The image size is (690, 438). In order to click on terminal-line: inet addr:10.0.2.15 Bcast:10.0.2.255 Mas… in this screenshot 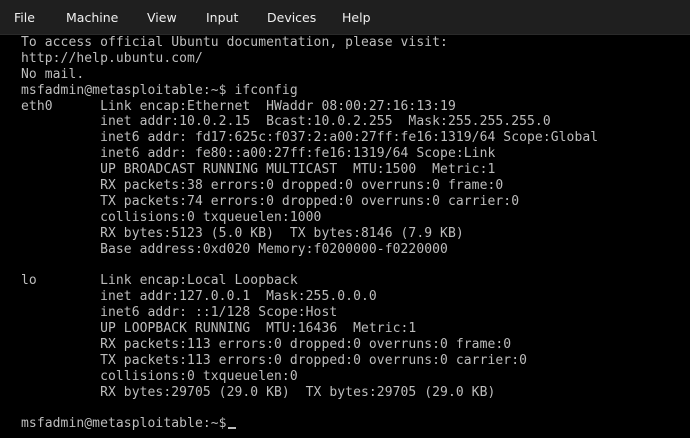, I will do `click(286, 122)`.